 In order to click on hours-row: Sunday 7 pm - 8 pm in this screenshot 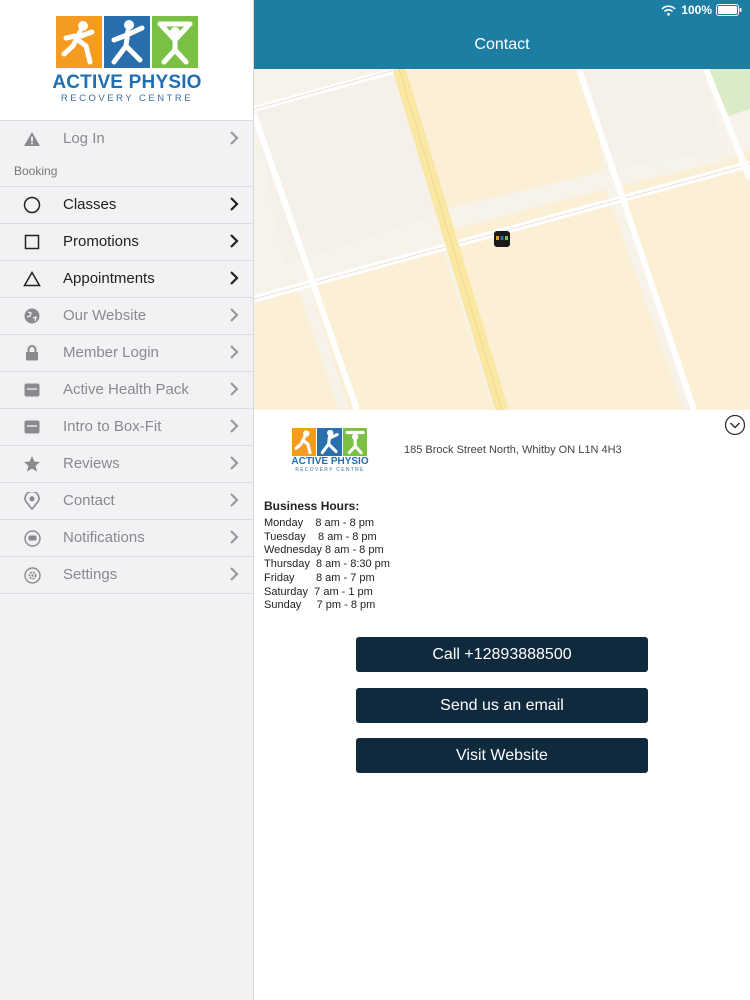, I will do `click(327, 606)`.